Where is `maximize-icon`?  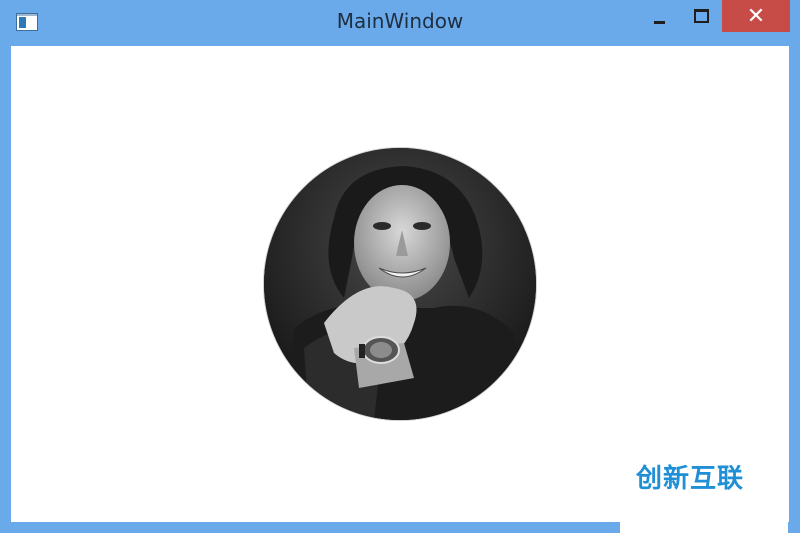 maximize-icon is located at coordinates (701, 16).